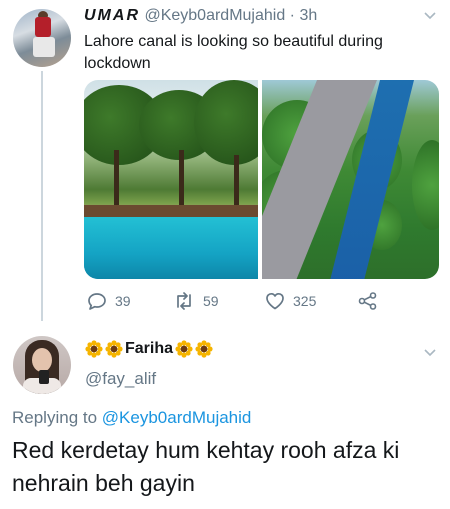 This screenshot has height=509, width=450. I want to click on tweet-header: UMAR @Keyb0ardMujahid · 3h, so click(200, 16).